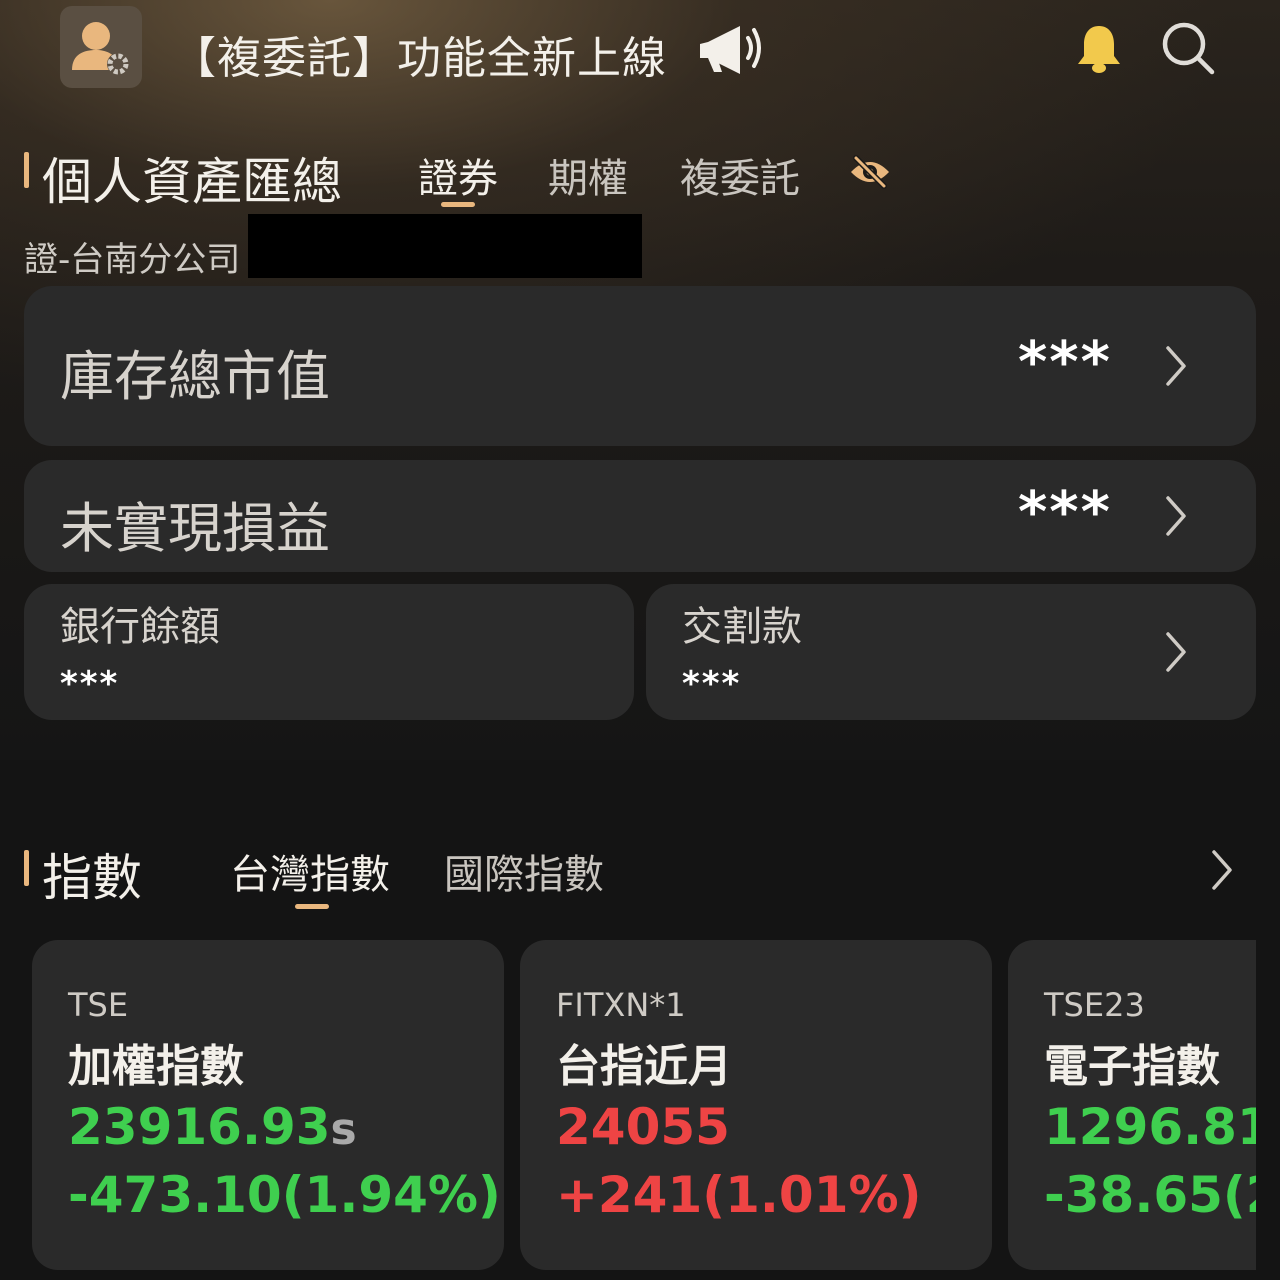 The image size is (1280, 1280). Describe the element at coordinates (524, 871) in the screenshot. I see `tab-international-indices: 國際指數` at that location.